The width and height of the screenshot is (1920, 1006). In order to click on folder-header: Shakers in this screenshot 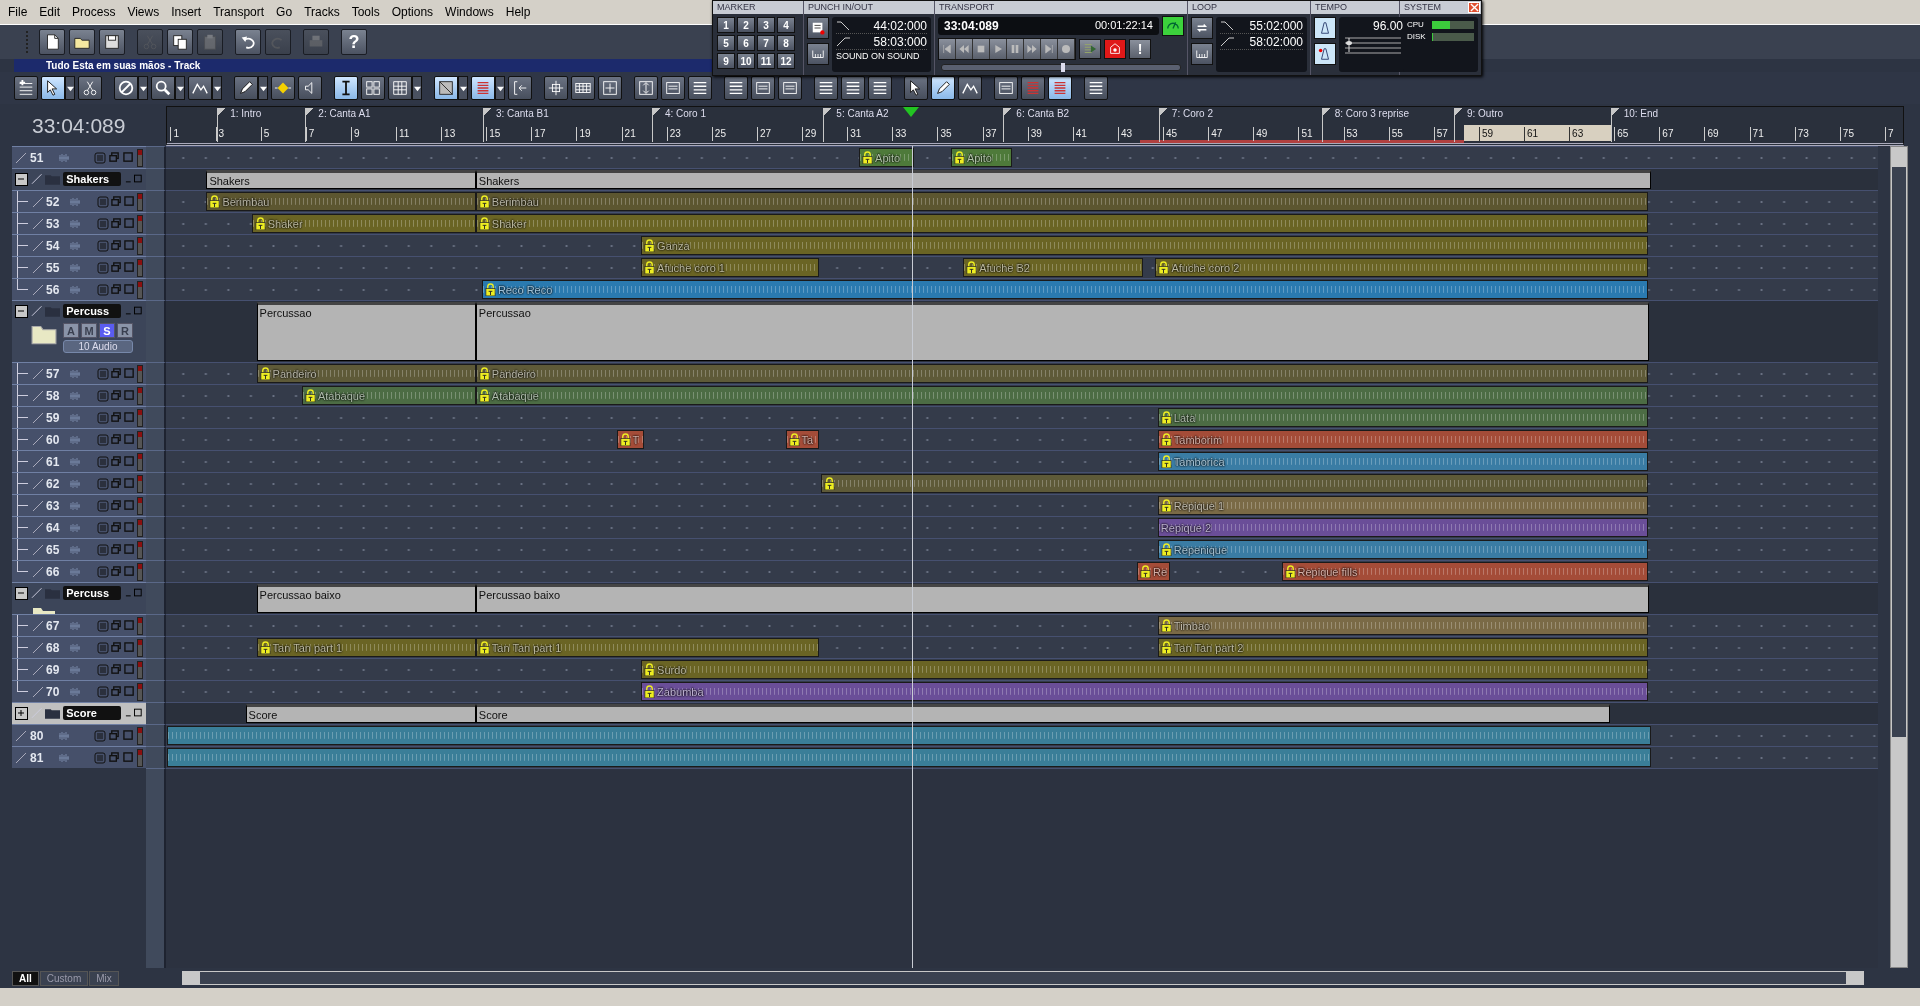, I will do `click(79, 179)`.